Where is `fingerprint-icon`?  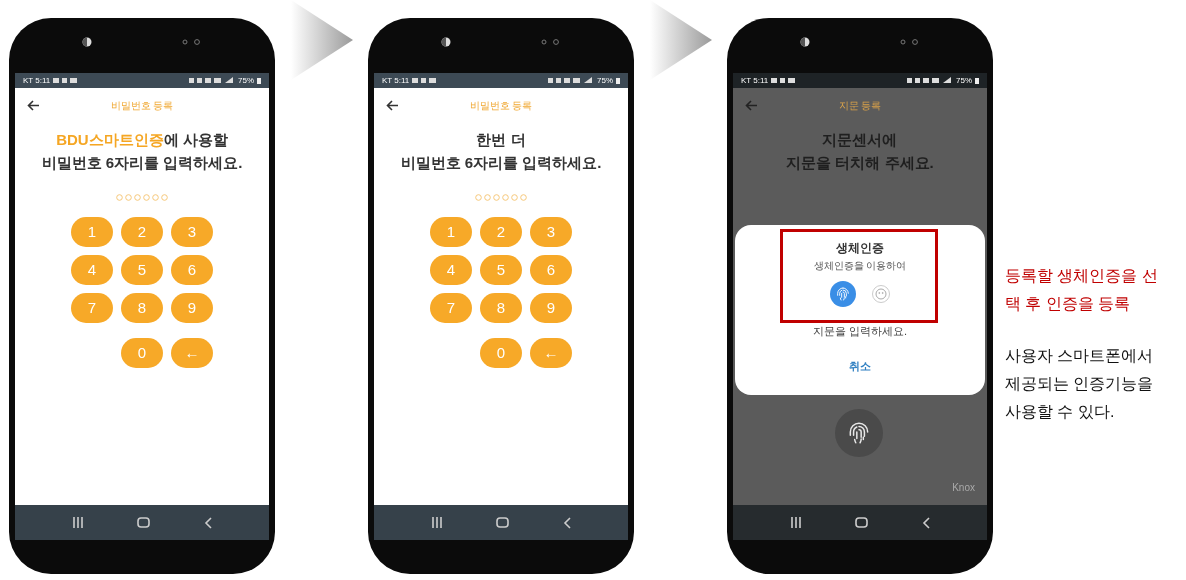 fingerprint-icon is located at coordinates (843, 294).